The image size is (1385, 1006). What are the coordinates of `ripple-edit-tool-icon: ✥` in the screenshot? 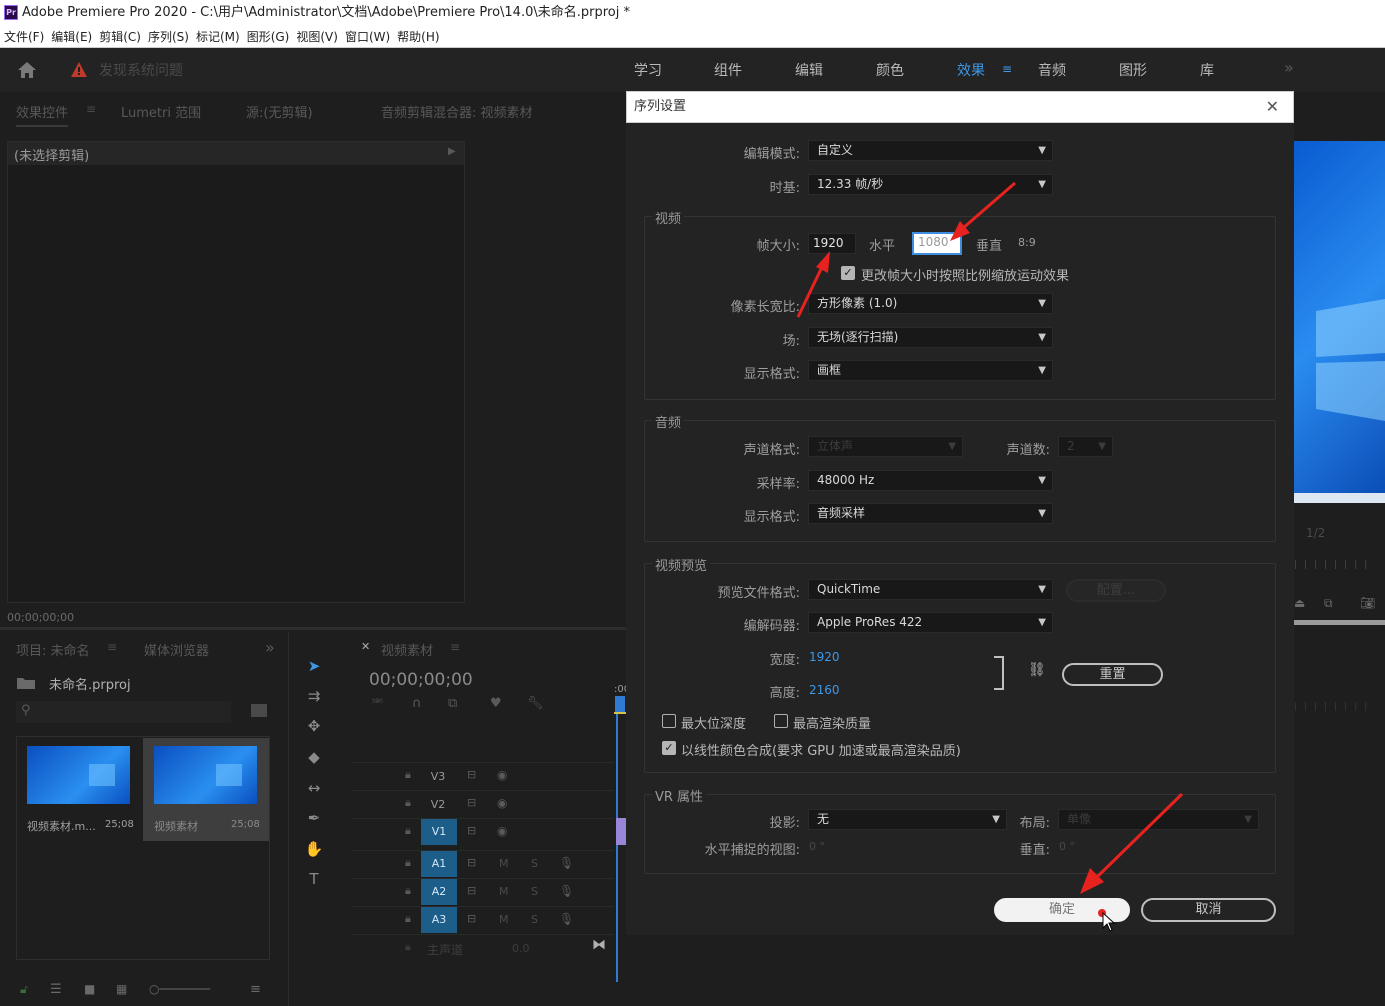 It's located at (314, 726).